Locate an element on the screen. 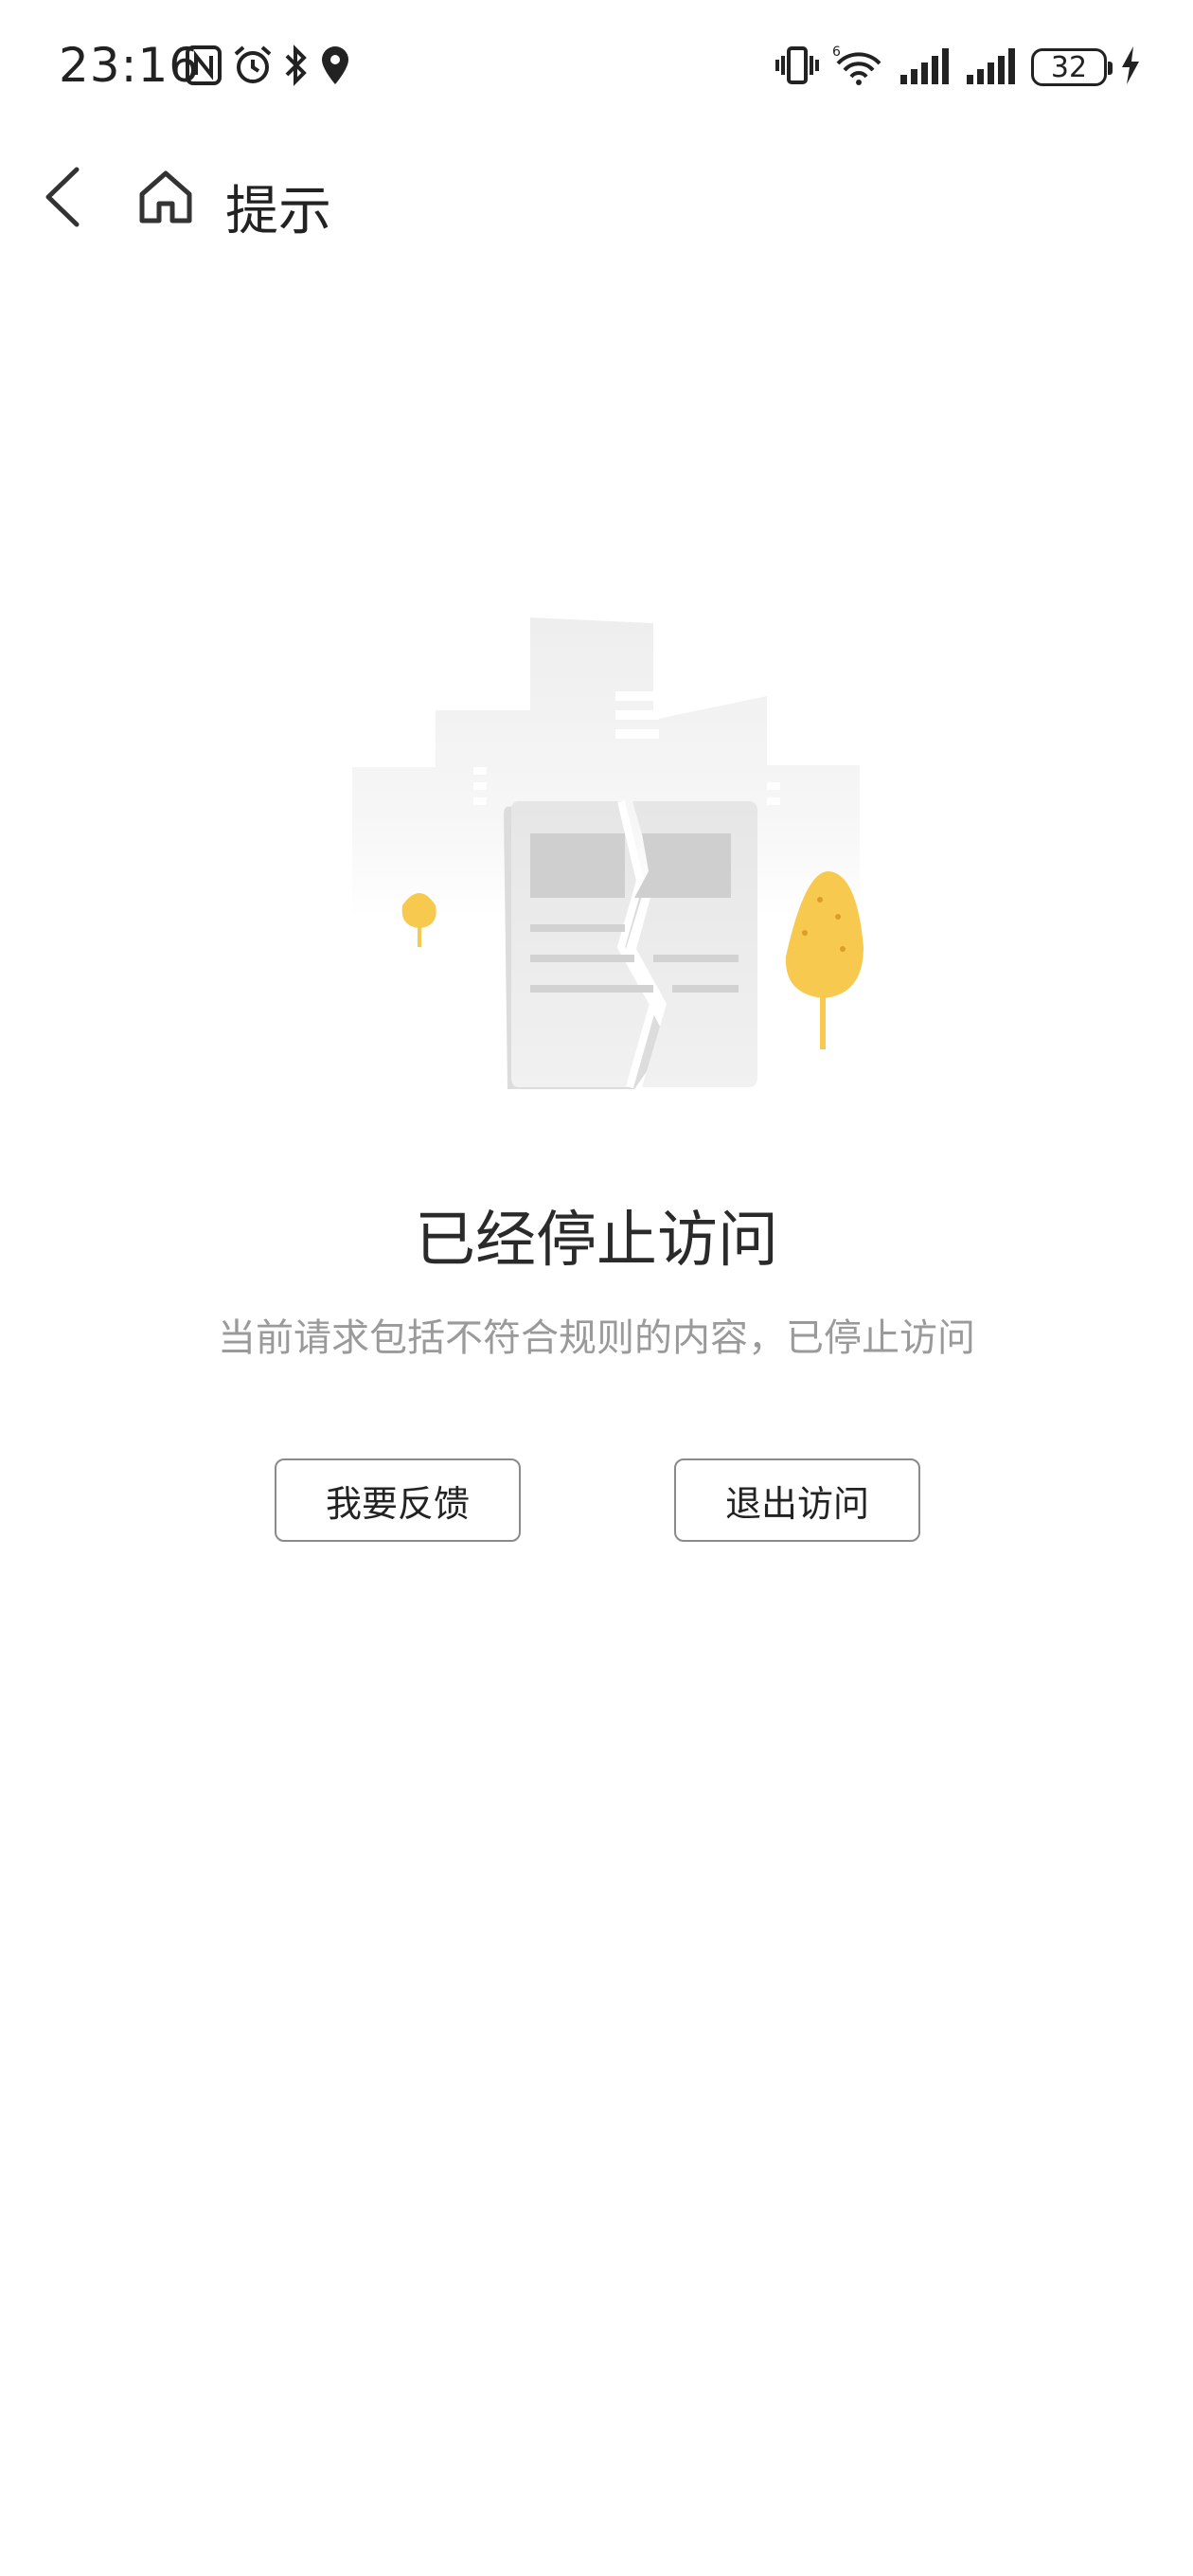 This screenshot has height=2576, width=1193. battery-level: 32 is located at coordinates (1069, 67).